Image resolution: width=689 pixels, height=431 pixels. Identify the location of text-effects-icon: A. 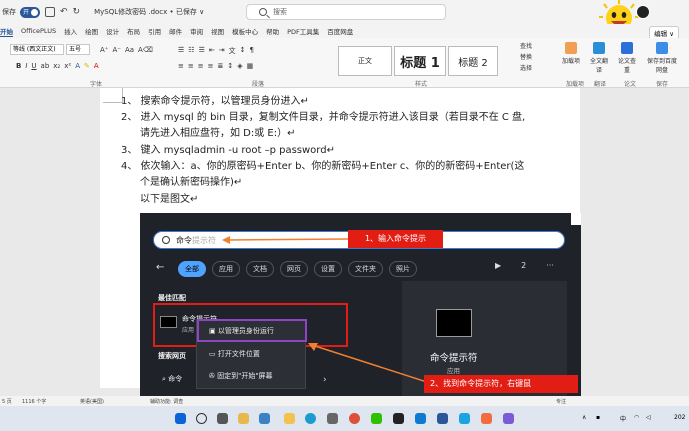
(77, 66).